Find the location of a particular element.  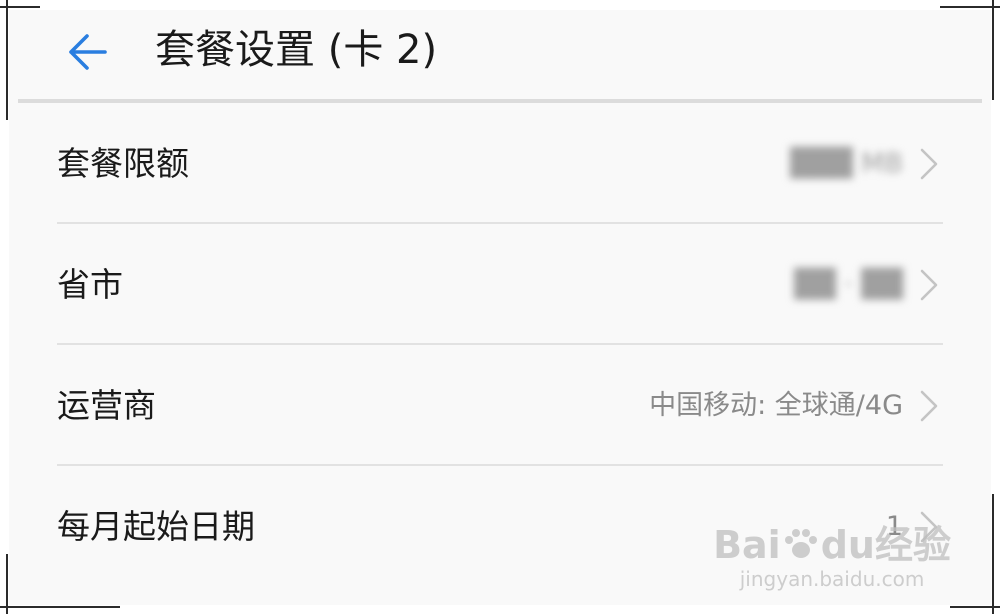

app-header: 套餐设置 (卡 2) is located at coordinates (500, 55).